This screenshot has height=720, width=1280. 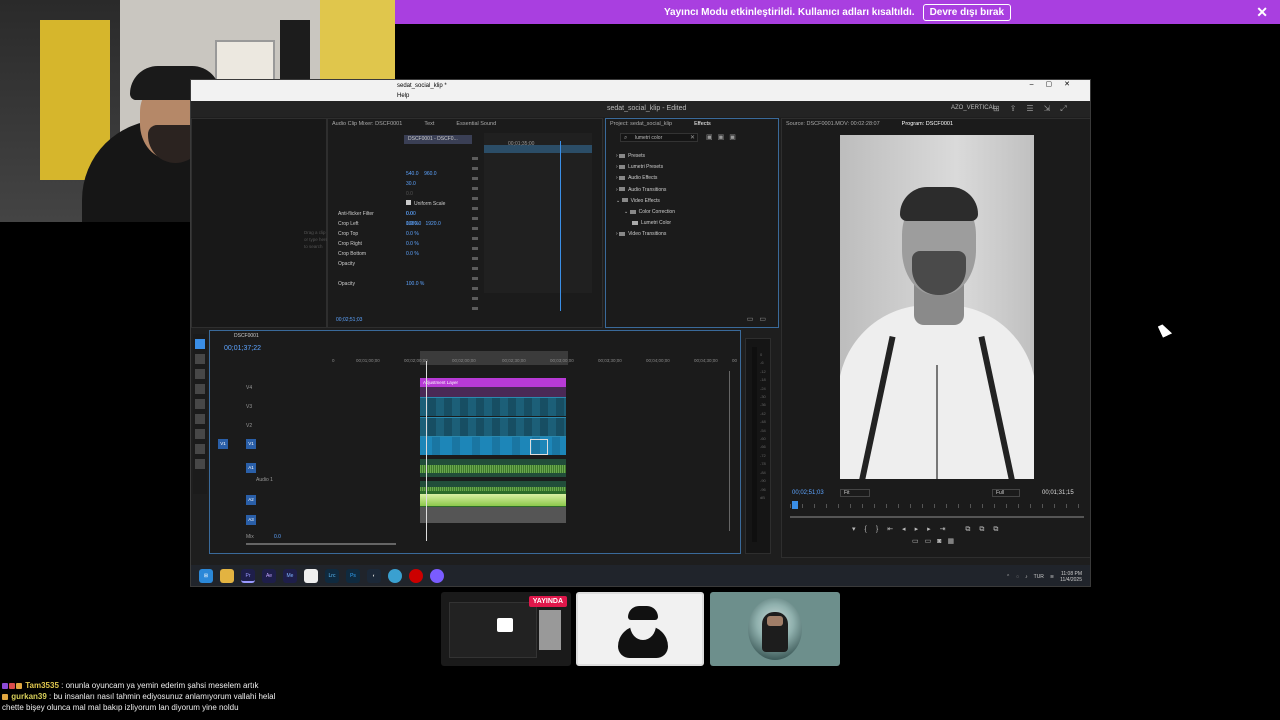 I want to click on timeline-time: 00;01;37;22, so click(x=242, y=348).